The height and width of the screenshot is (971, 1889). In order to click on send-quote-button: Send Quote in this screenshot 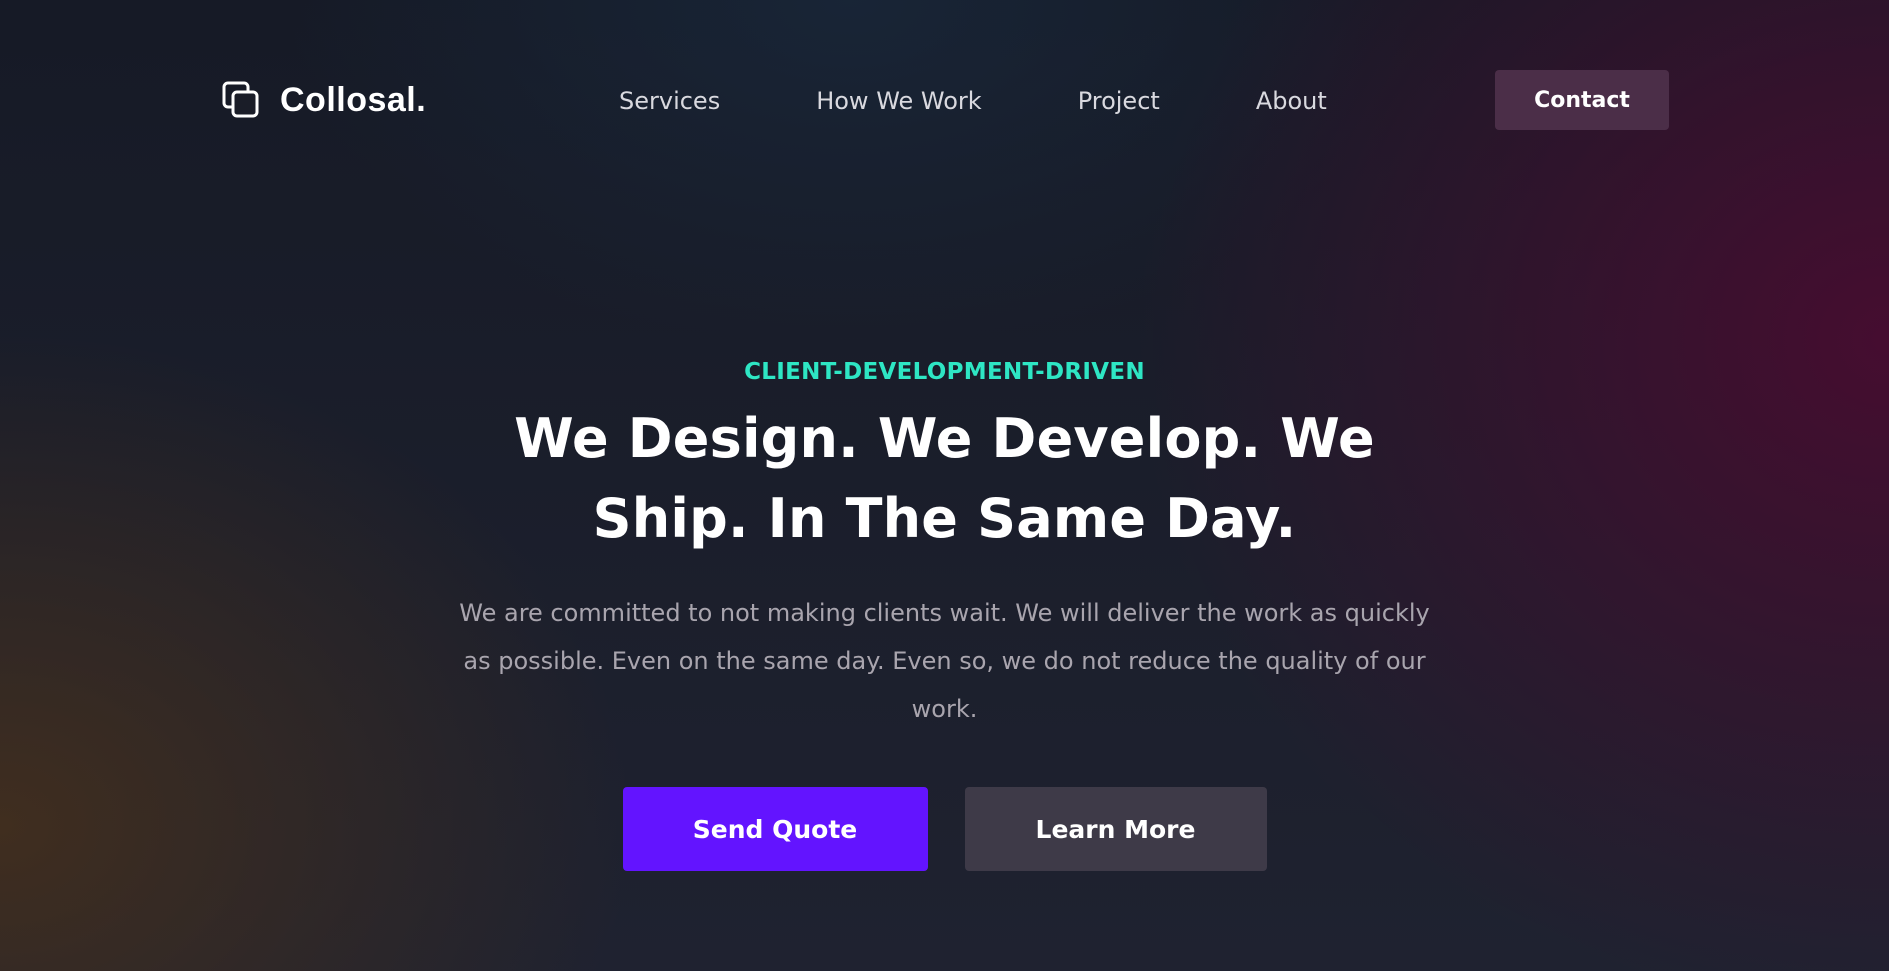, I will do `click(775, 829)`.